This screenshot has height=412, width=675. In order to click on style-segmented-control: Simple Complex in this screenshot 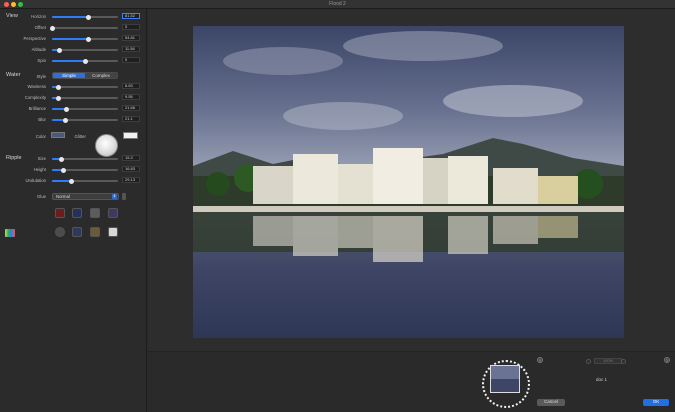, I will do `click(85, 75)`.